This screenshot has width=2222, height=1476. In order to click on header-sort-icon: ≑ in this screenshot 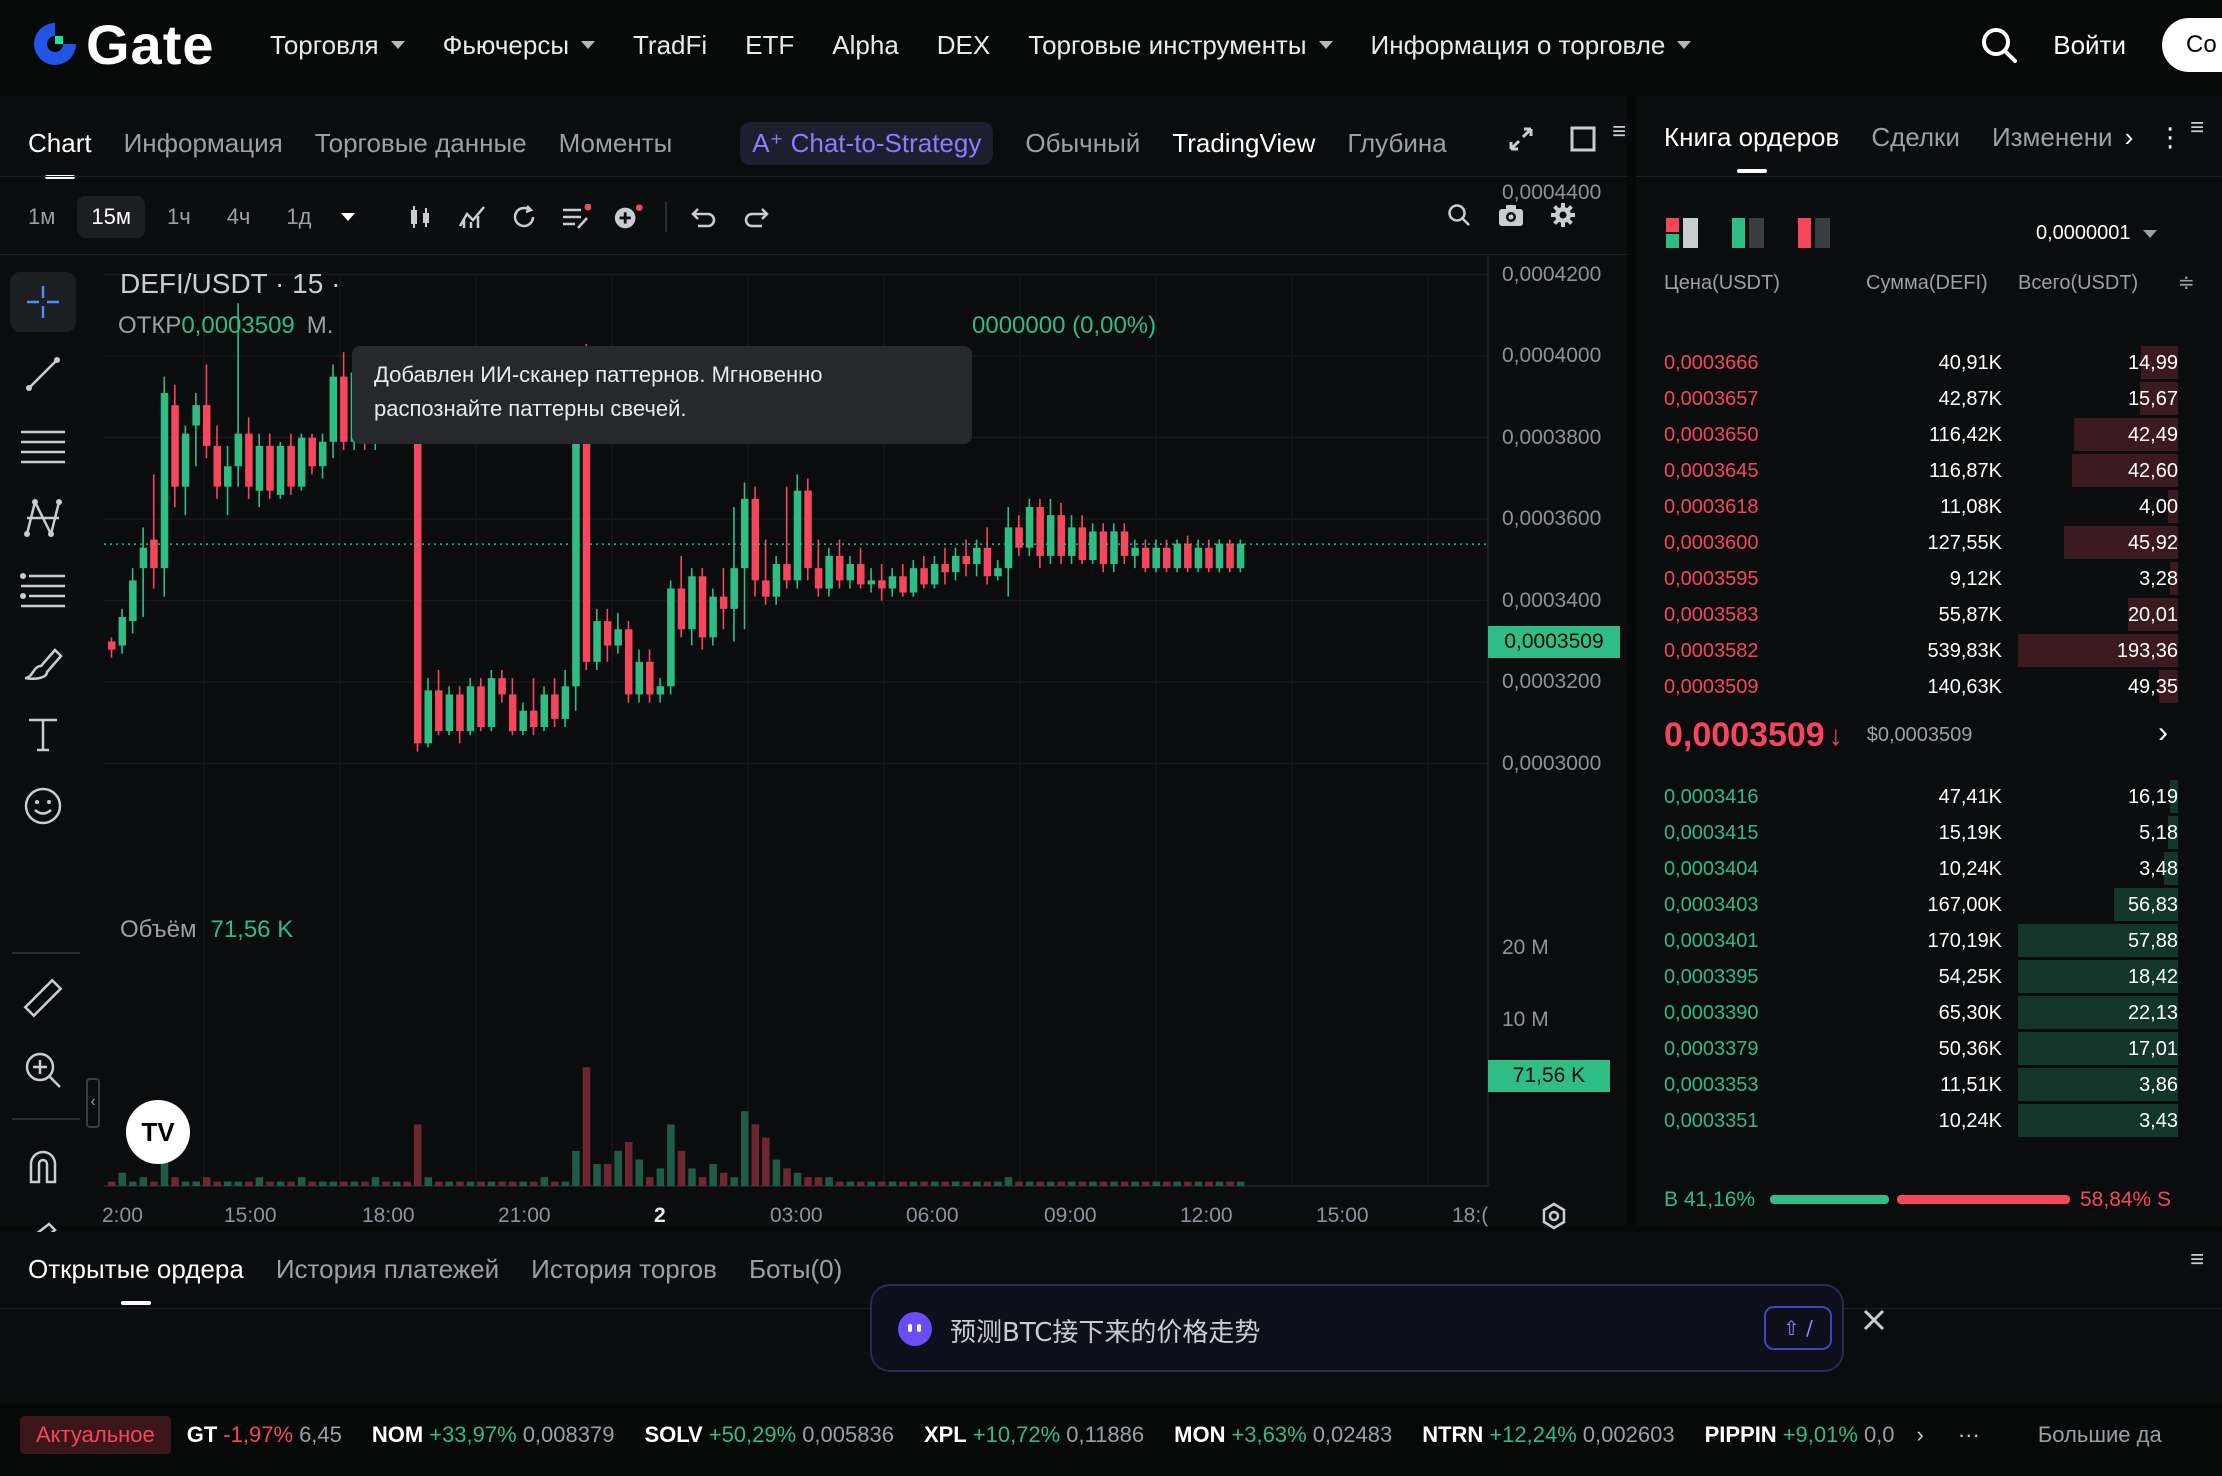, I will do `click(2186, 282)`.